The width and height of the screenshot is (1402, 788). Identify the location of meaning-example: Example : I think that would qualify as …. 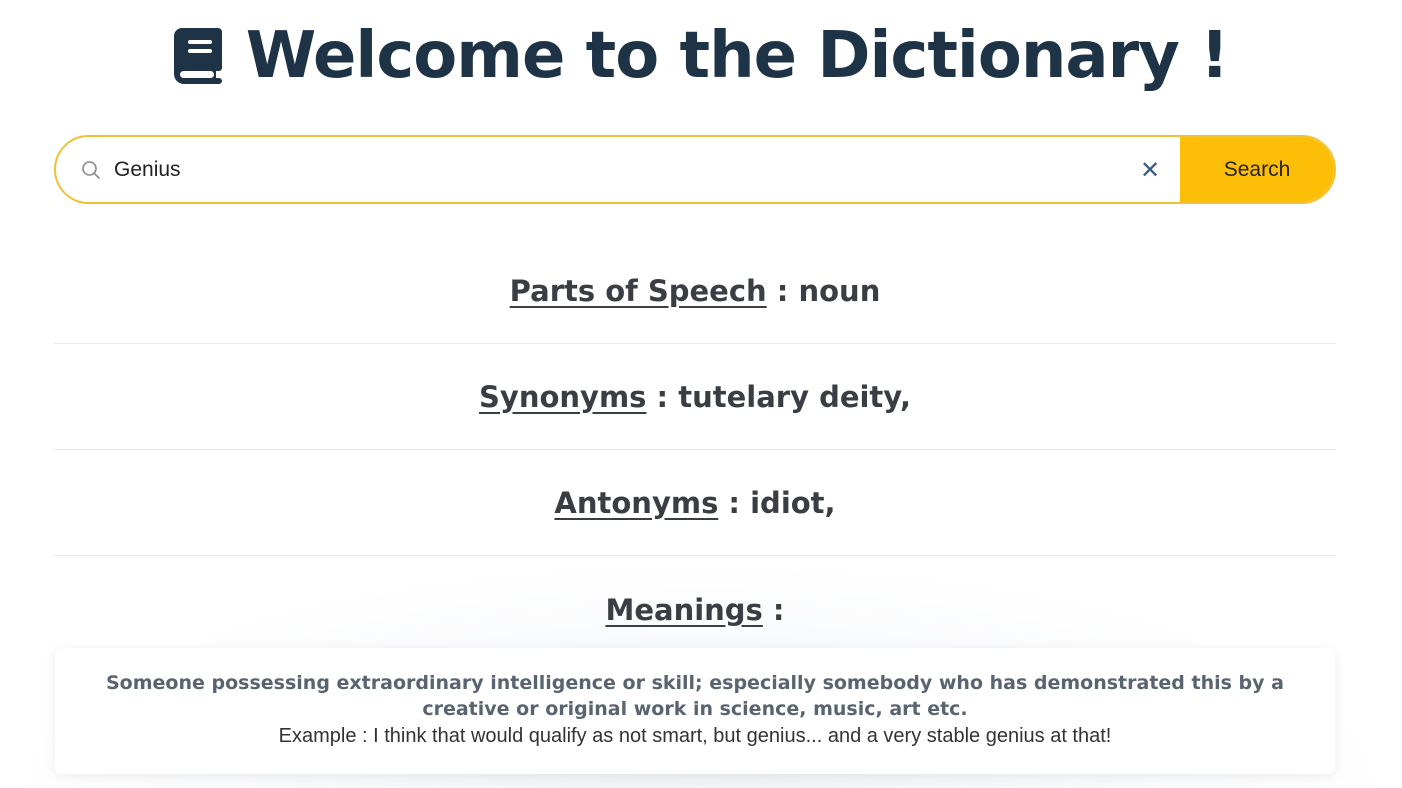
(695, 736).